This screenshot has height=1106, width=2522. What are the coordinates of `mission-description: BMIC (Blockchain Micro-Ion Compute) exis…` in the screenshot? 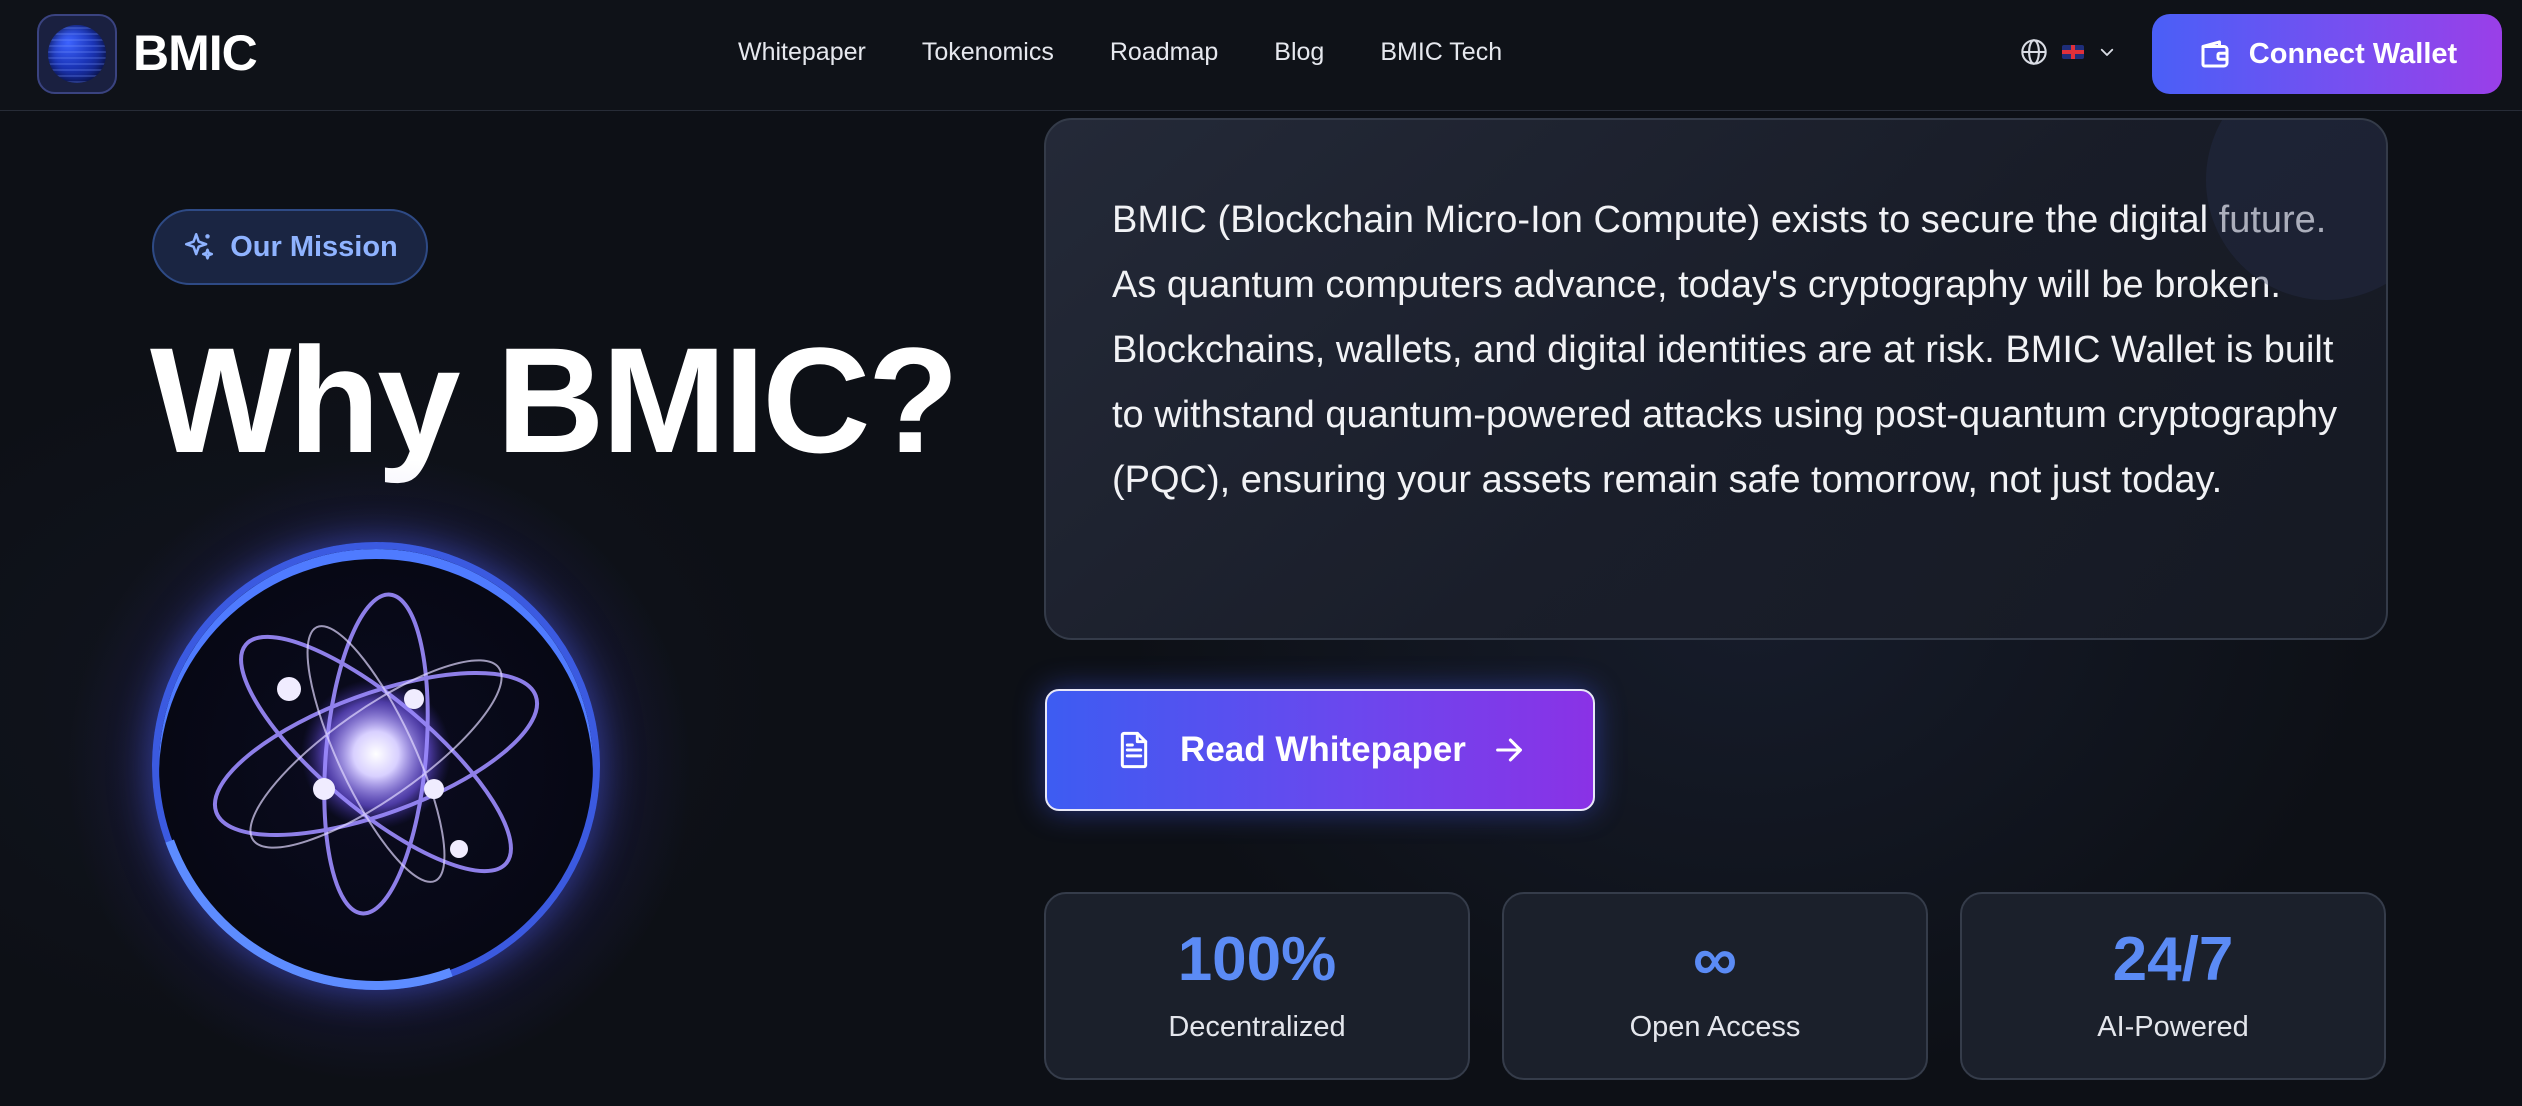 It's located at (1725, 350).